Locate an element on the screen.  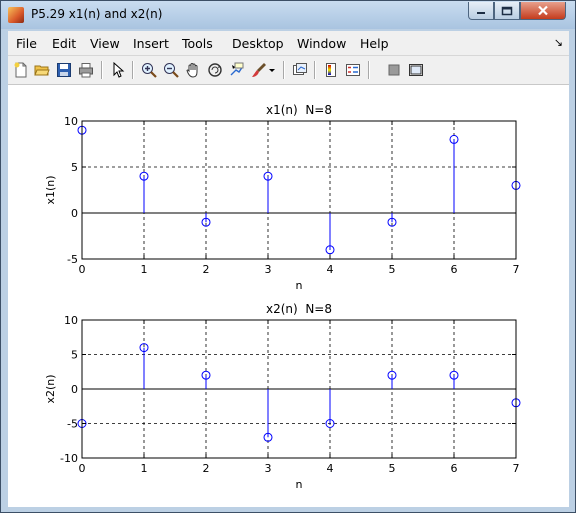
plot1-ytick-label: 10 is located at coordinates (71, 121).